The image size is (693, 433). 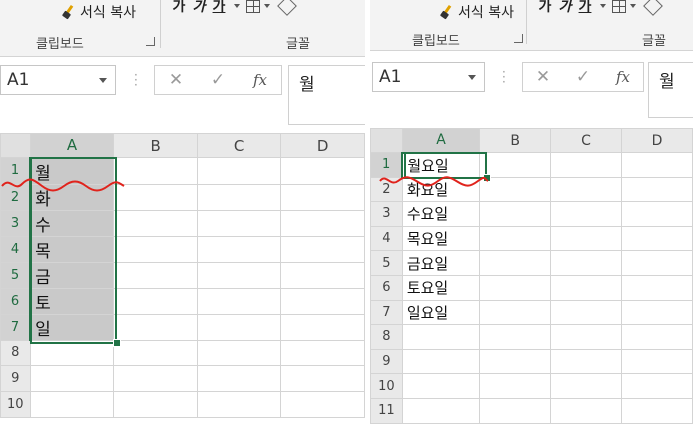 I want to click on cell-a: 목요일, so click(x=441, y=238).